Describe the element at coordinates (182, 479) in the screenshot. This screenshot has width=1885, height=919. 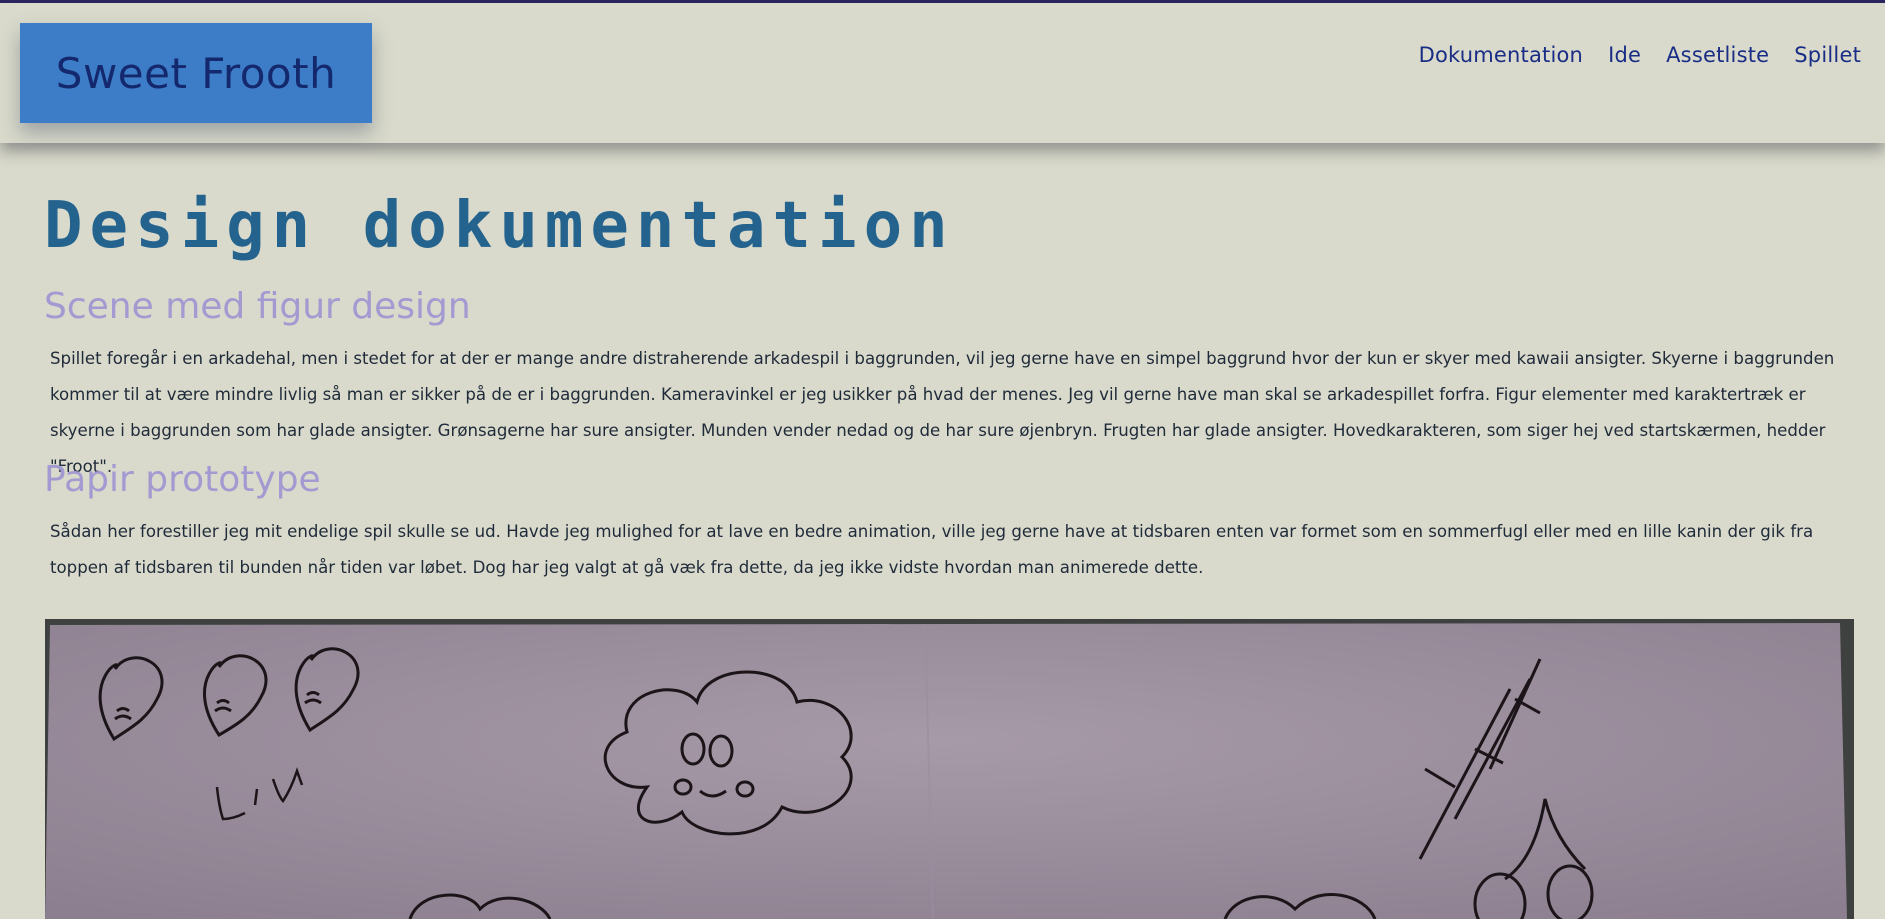
I see `section-heading-prototype: Papir prototype` at that location.